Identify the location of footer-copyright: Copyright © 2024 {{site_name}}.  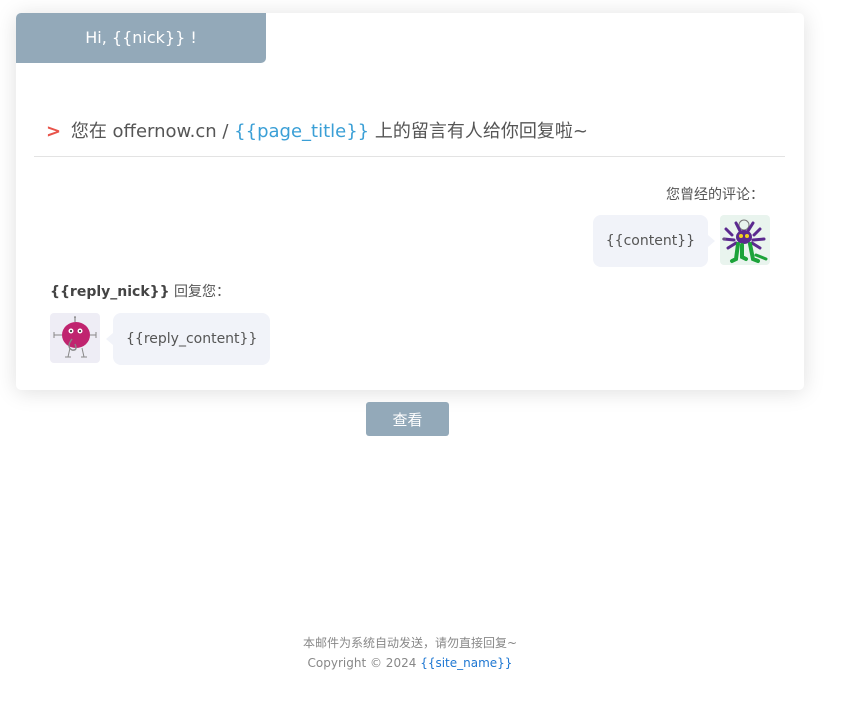
(410, 663).